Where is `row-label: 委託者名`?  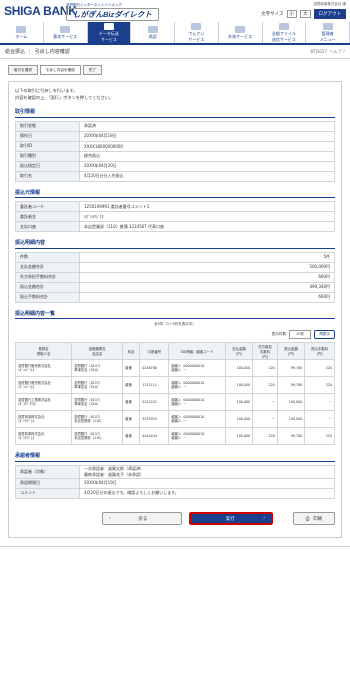 row-label: 委託者名 is located at coordinates (47, 216).